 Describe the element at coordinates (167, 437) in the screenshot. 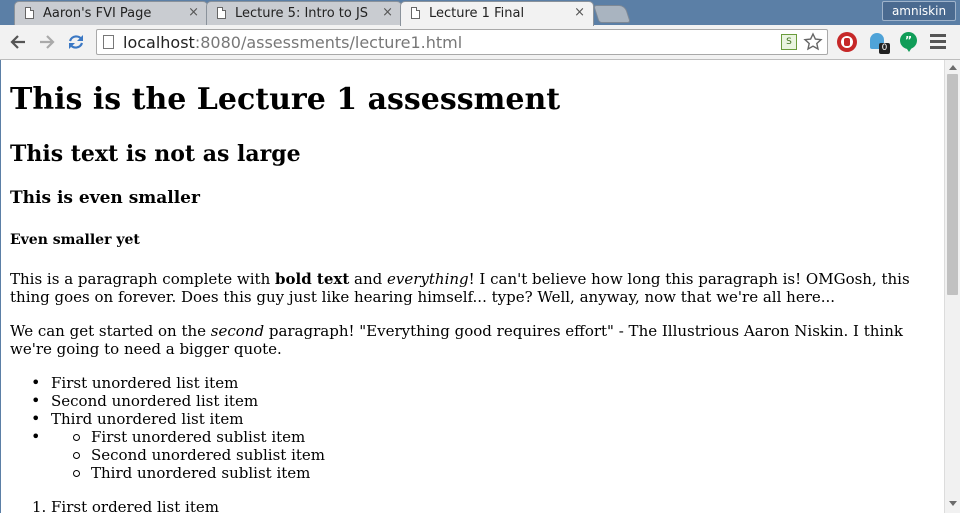

I see `sublist-item: First unordered sublist item` at that location.